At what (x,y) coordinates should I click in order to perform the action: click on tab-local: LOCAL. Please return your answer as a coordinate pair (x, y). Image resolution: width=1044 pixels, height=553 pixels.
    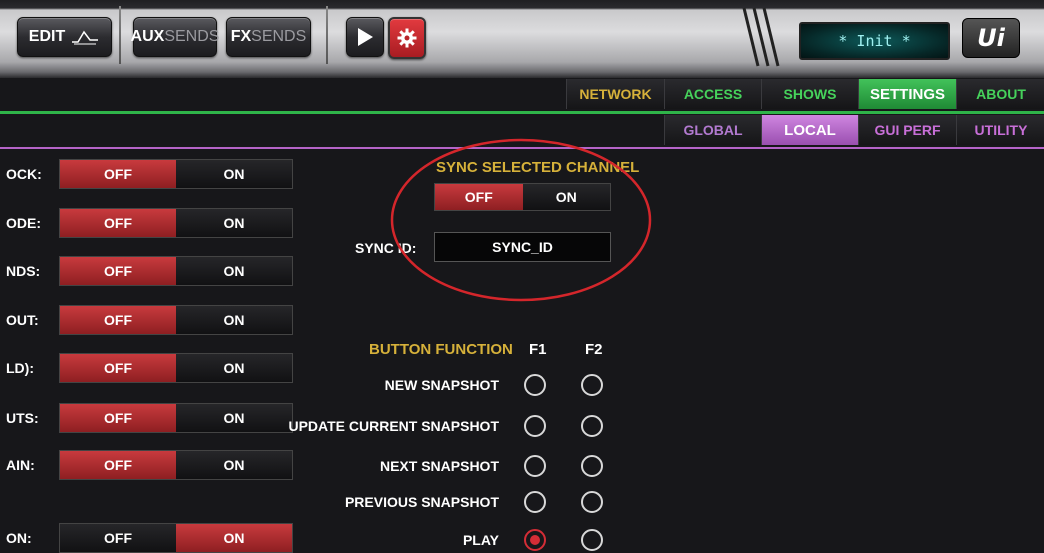
    Looking at the image, I should click on (809, 130).